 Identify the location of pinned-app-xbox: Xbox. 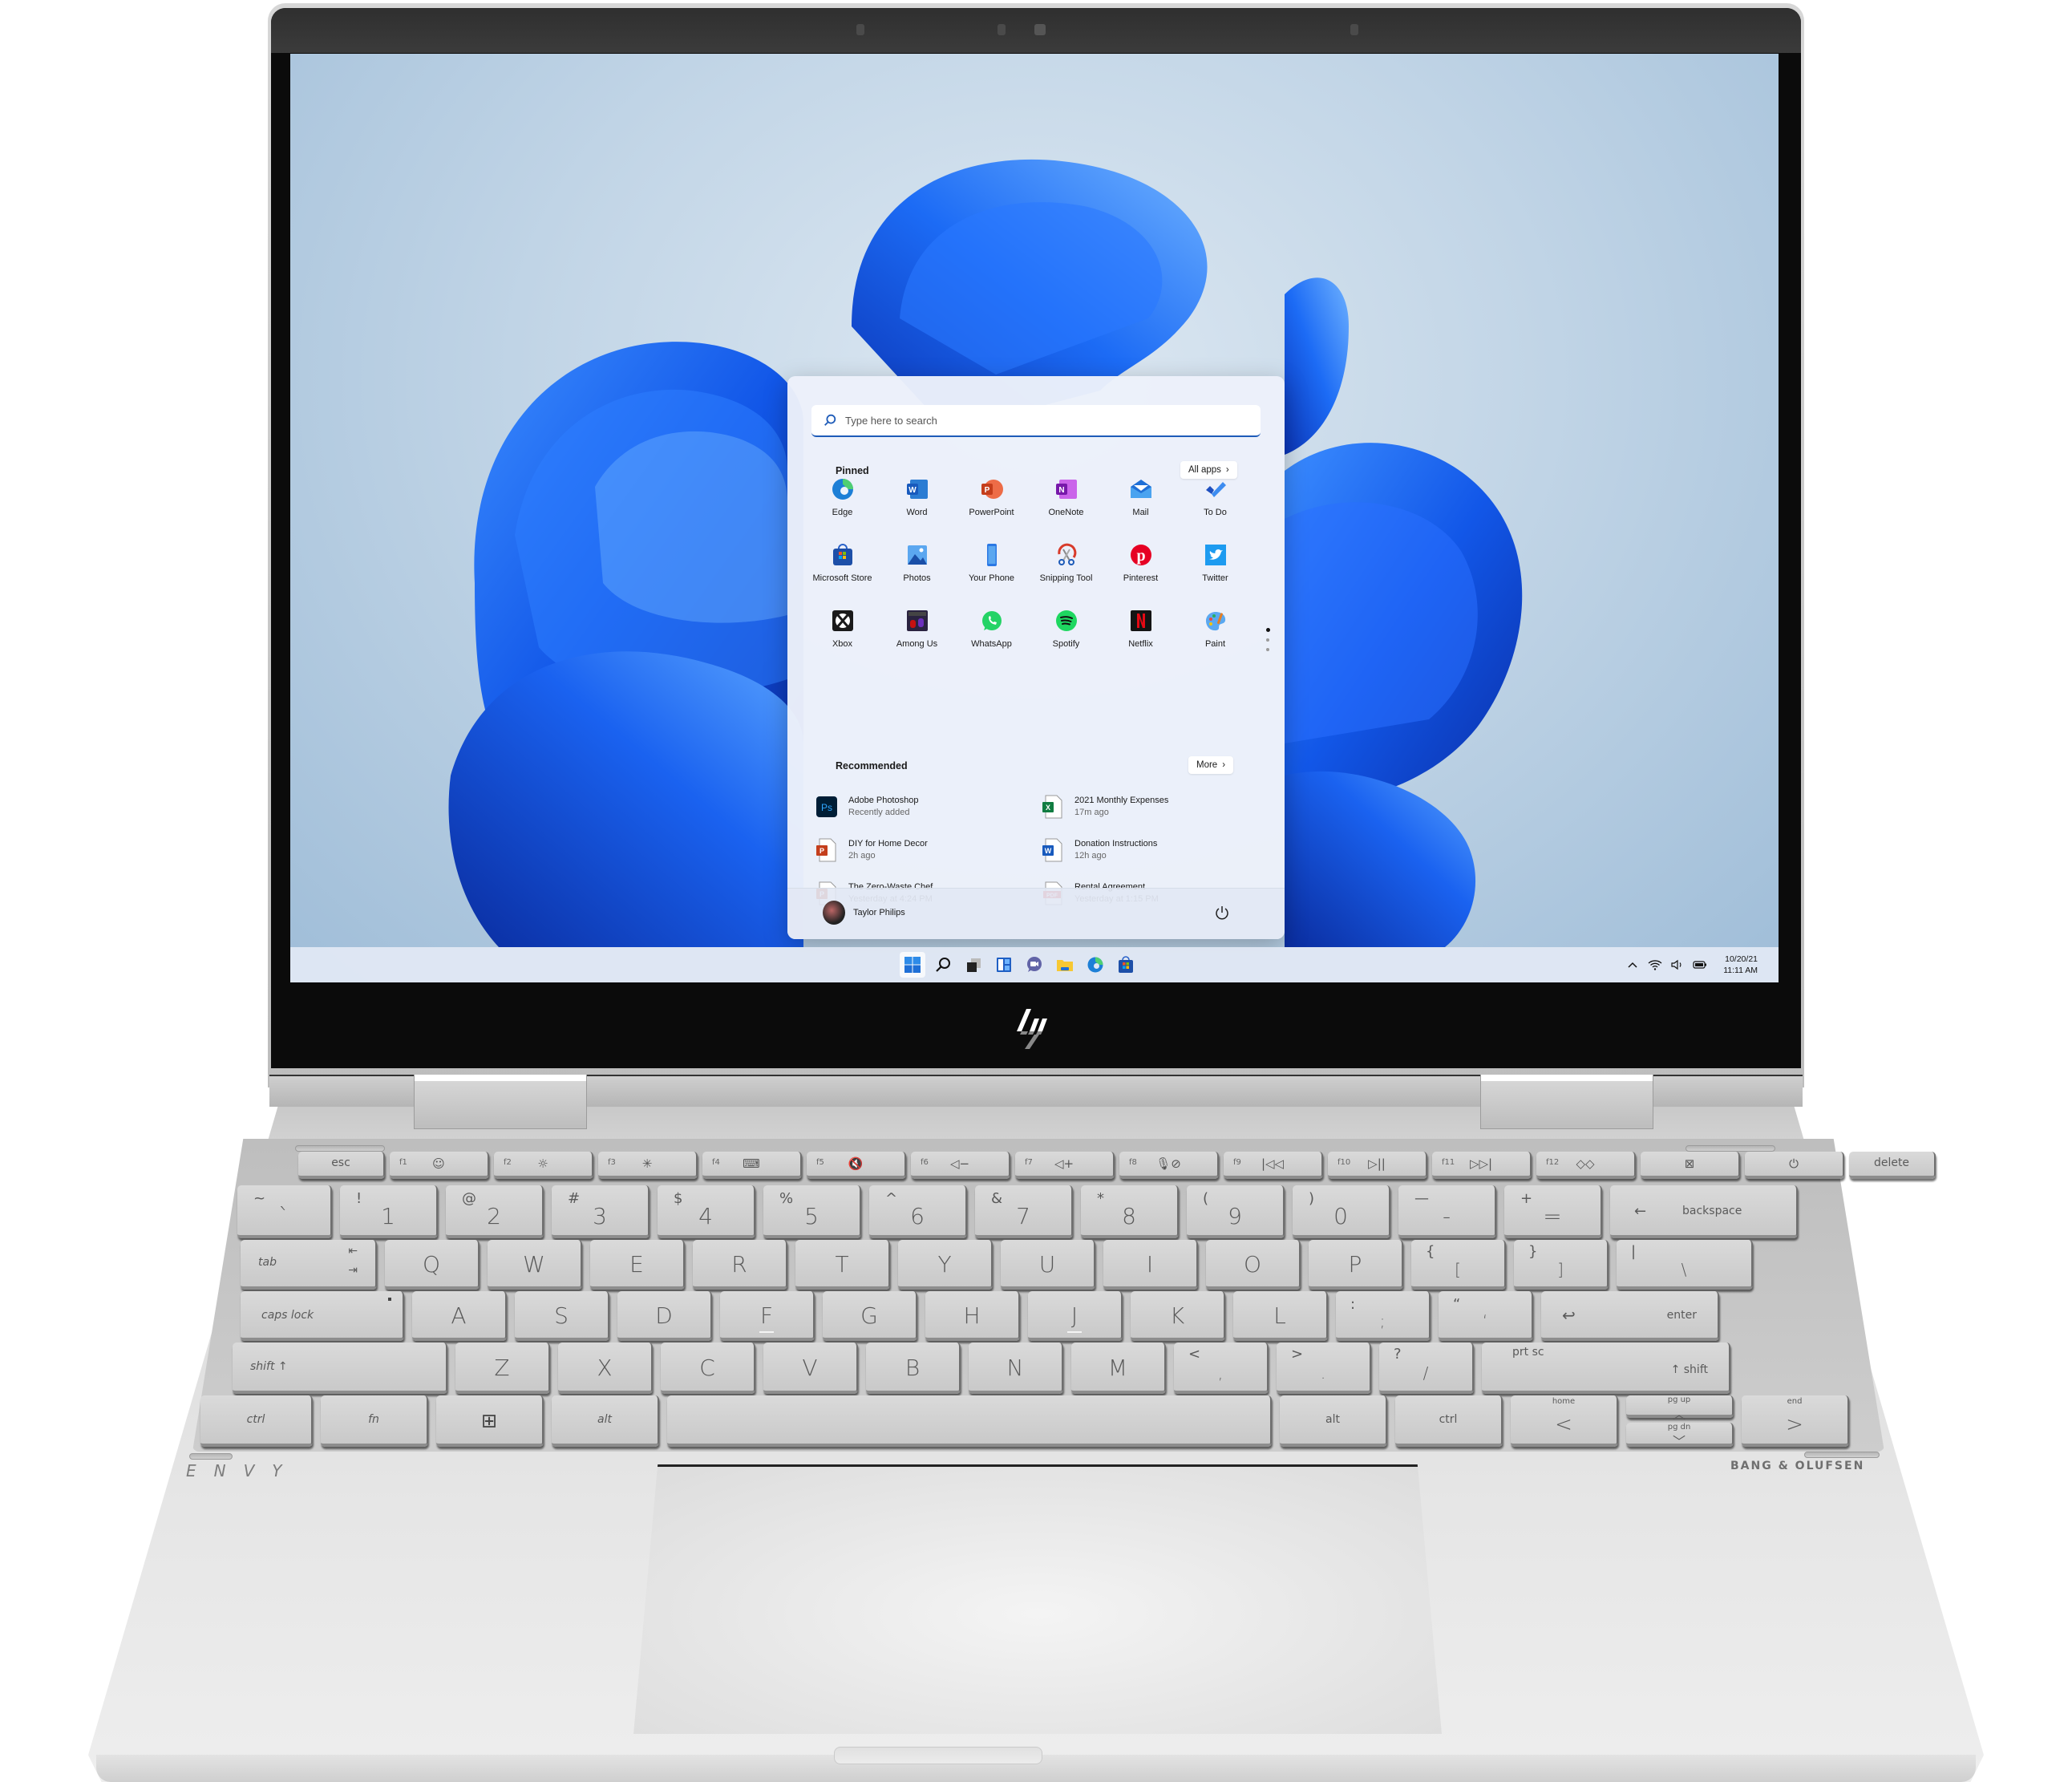
(843, 637).